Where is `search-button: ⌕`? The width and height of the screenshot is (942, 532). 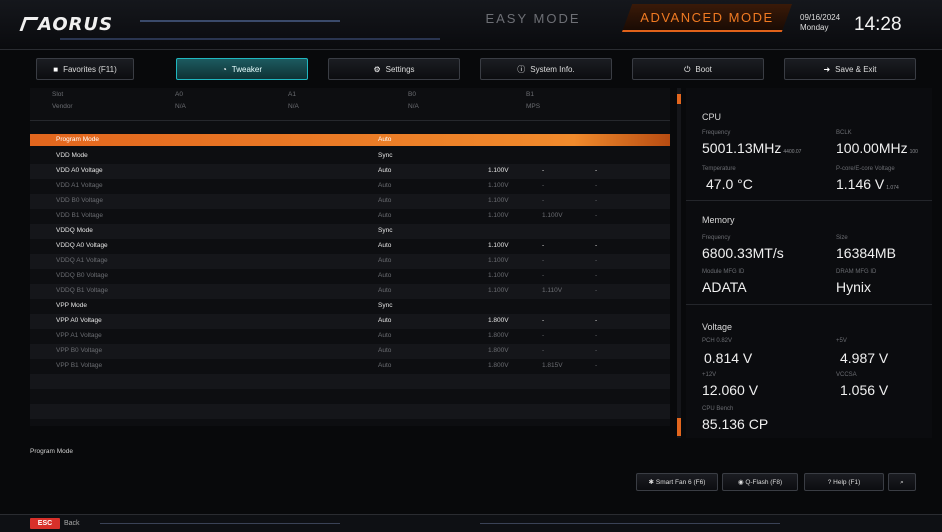 search-button: ⌕ is located at coordinates (902, 482).